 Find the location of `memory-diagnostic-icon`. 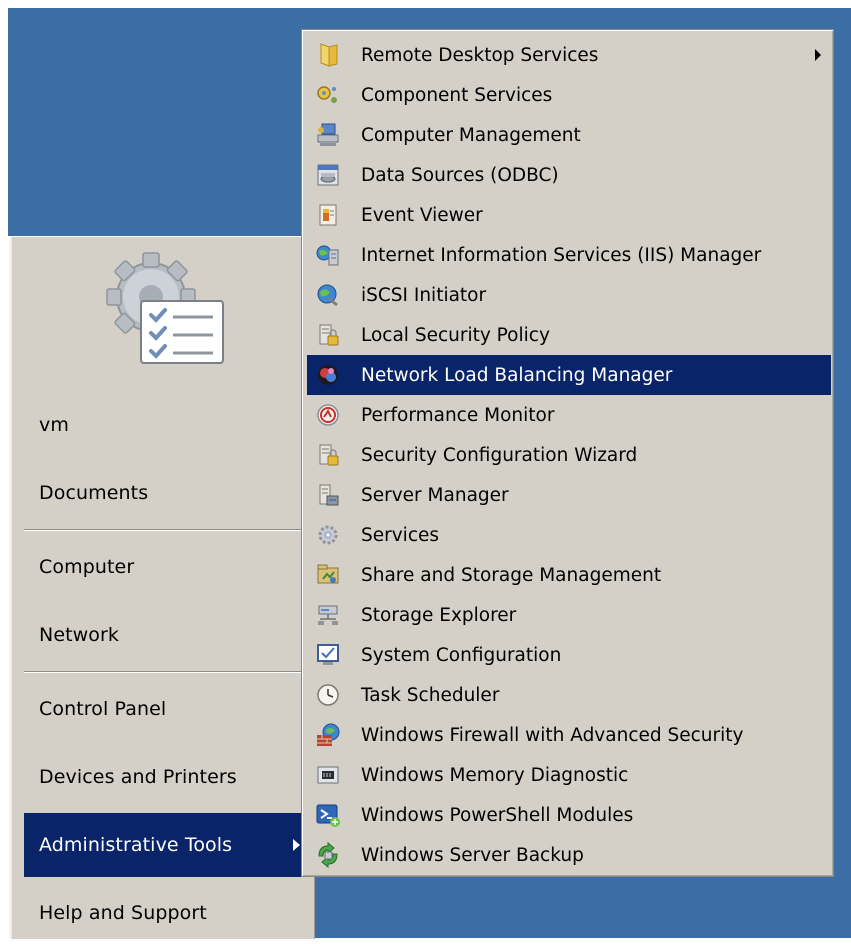

memory-diagnostic-icon is located at coordinates (328, 775).